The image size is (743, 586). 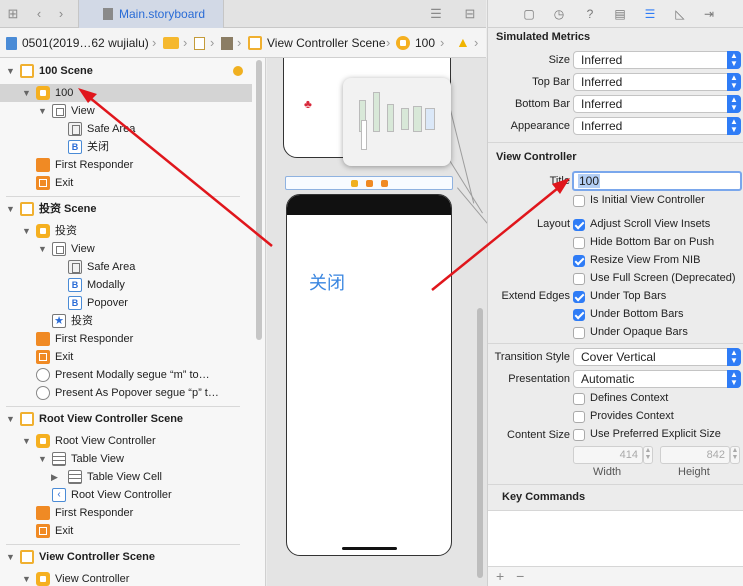 What do you see at coordinates (126, 495) in the screenshot?
I see `outline-row: ‹ Root View Controller` at bounding box center [126, 495].